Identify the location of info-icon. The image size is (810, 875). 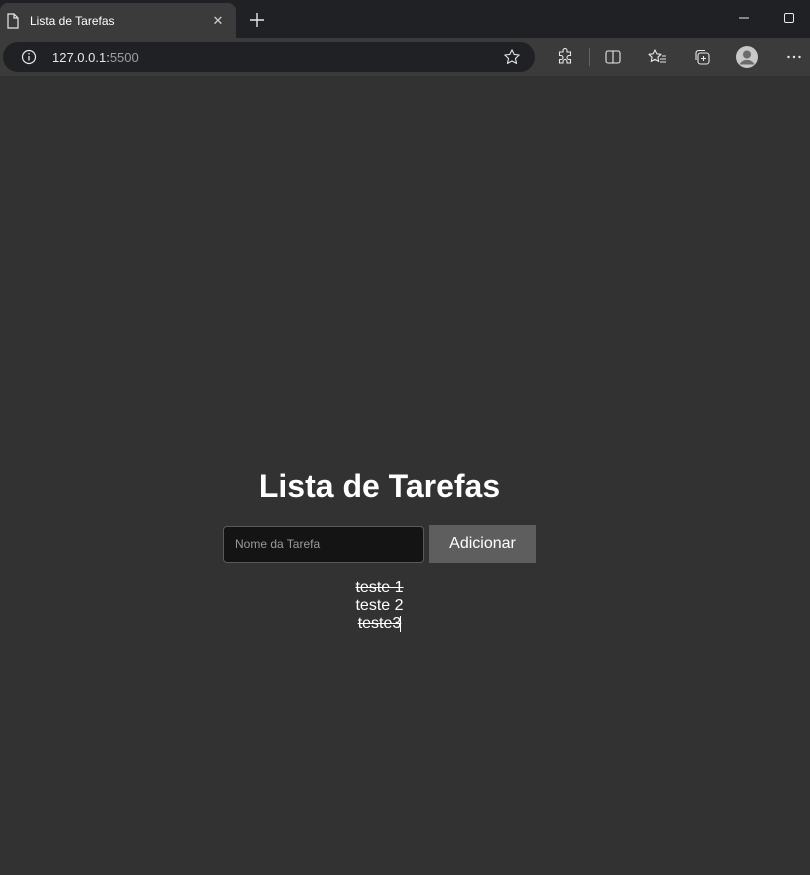
(29, 57).